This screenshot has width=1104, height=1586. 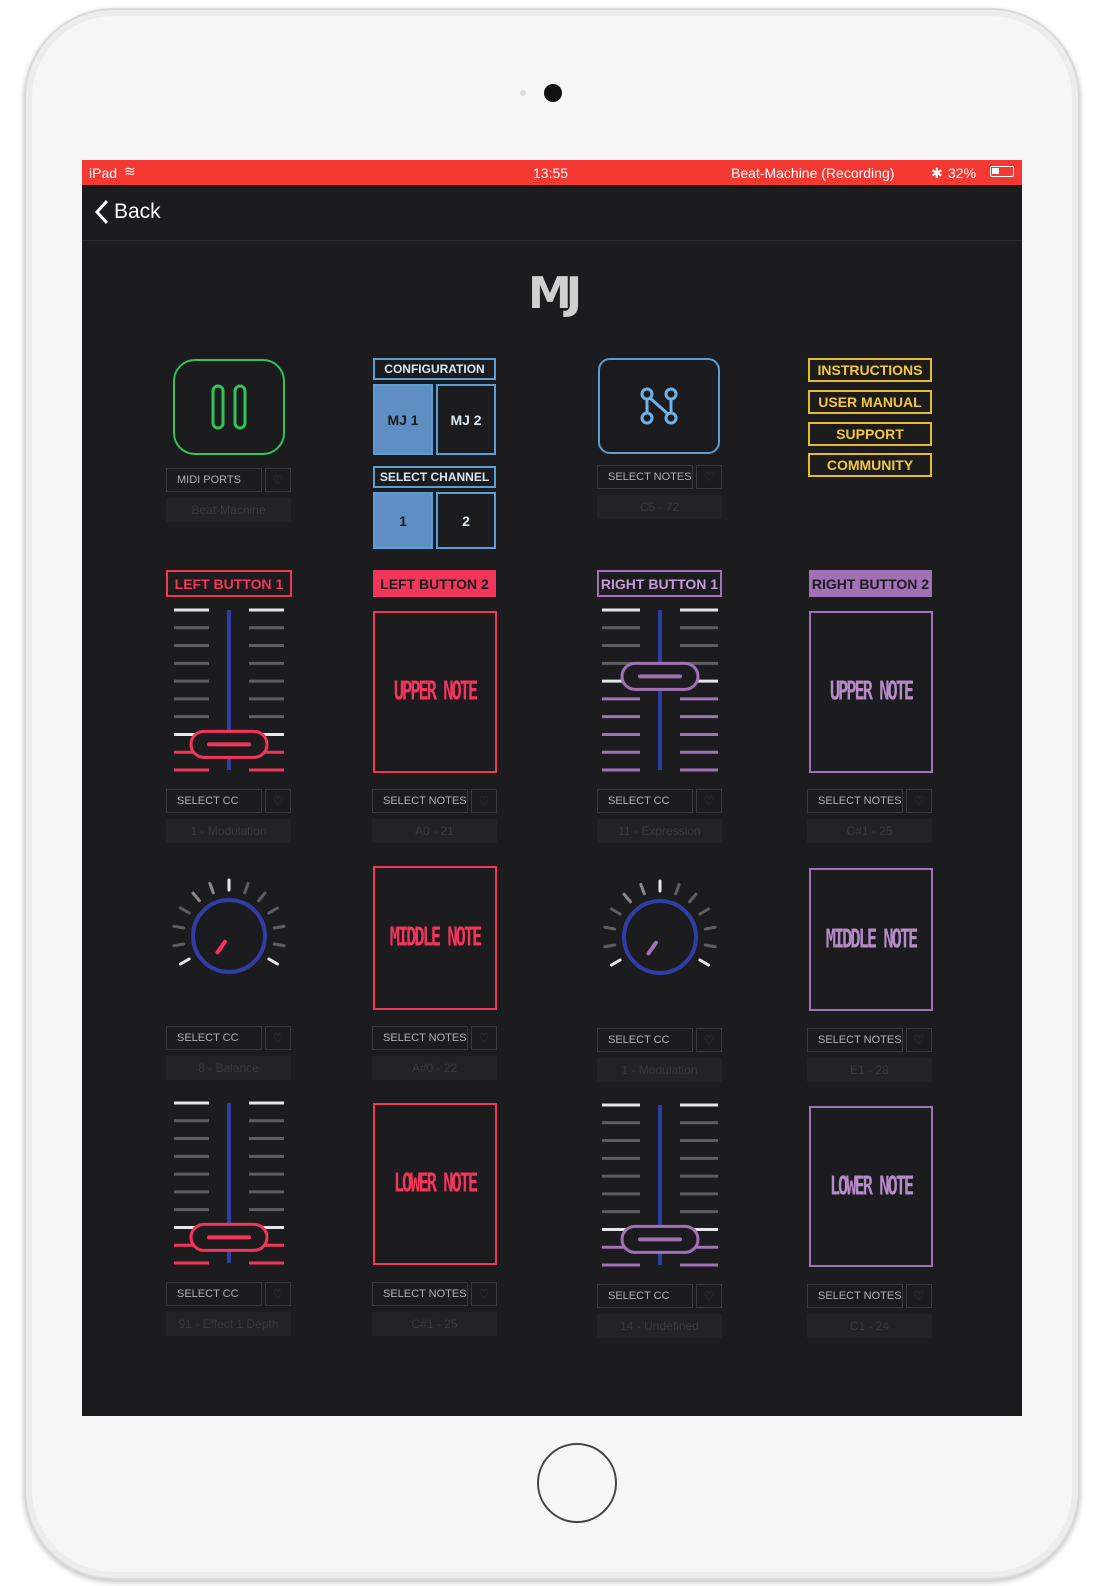 What do you see at coordinates (420, 801) in the screenshot?
I see `notes-select-r1c2: SELECT NOTES` at bounding box center [420, 801].